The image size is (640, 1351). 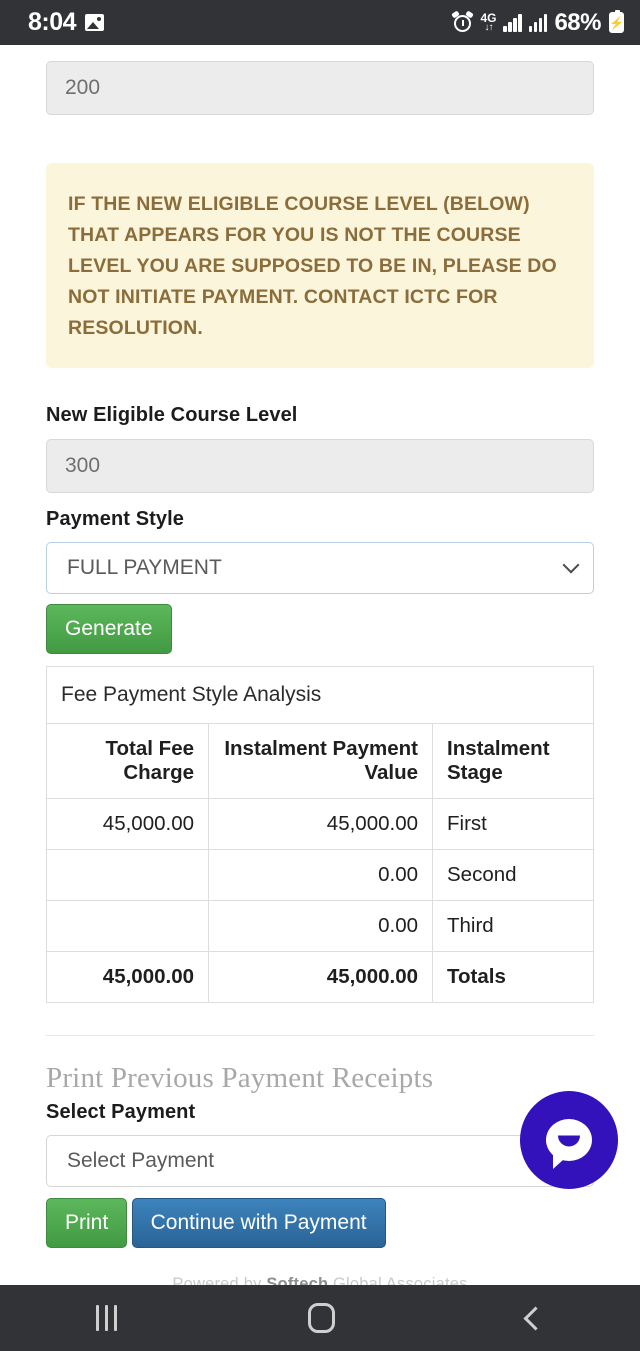 What do you see at coordinates (127, 824) in the screenshot?
I see `cell-total-fee: 45,000.00` at bounding box center [127, 824].